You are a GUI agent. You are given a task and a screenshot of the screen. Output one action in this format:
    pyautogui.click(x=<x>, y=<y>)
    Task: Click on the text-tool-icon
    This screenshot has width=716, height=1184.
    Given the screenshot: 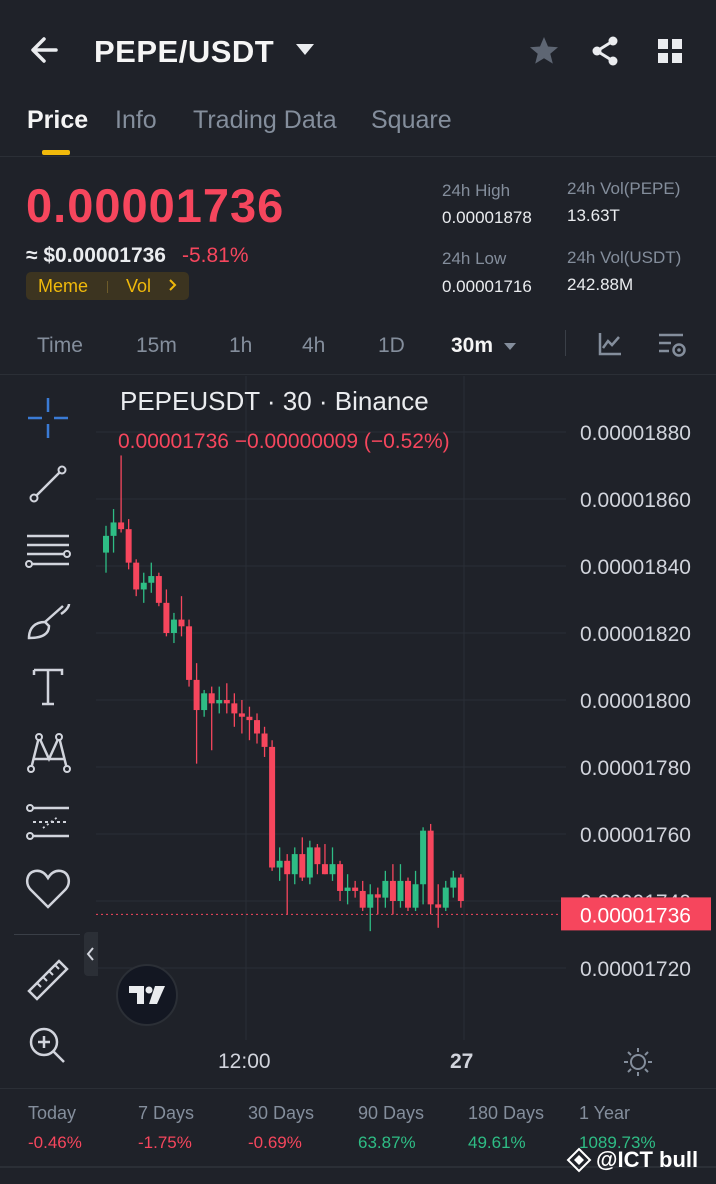 What is the action you would take?
    pyautogui.click(x=48, y=686)
    